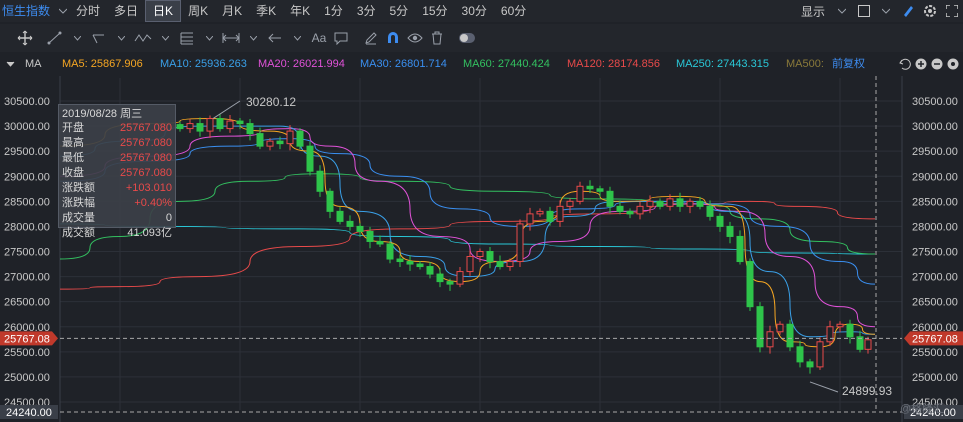 The height and width of the screenshot is (422, 963). What do you see at coordinates (921, 64) in the screenshot?
I see `zoom-in-icon` at bounding box center [921, 64].